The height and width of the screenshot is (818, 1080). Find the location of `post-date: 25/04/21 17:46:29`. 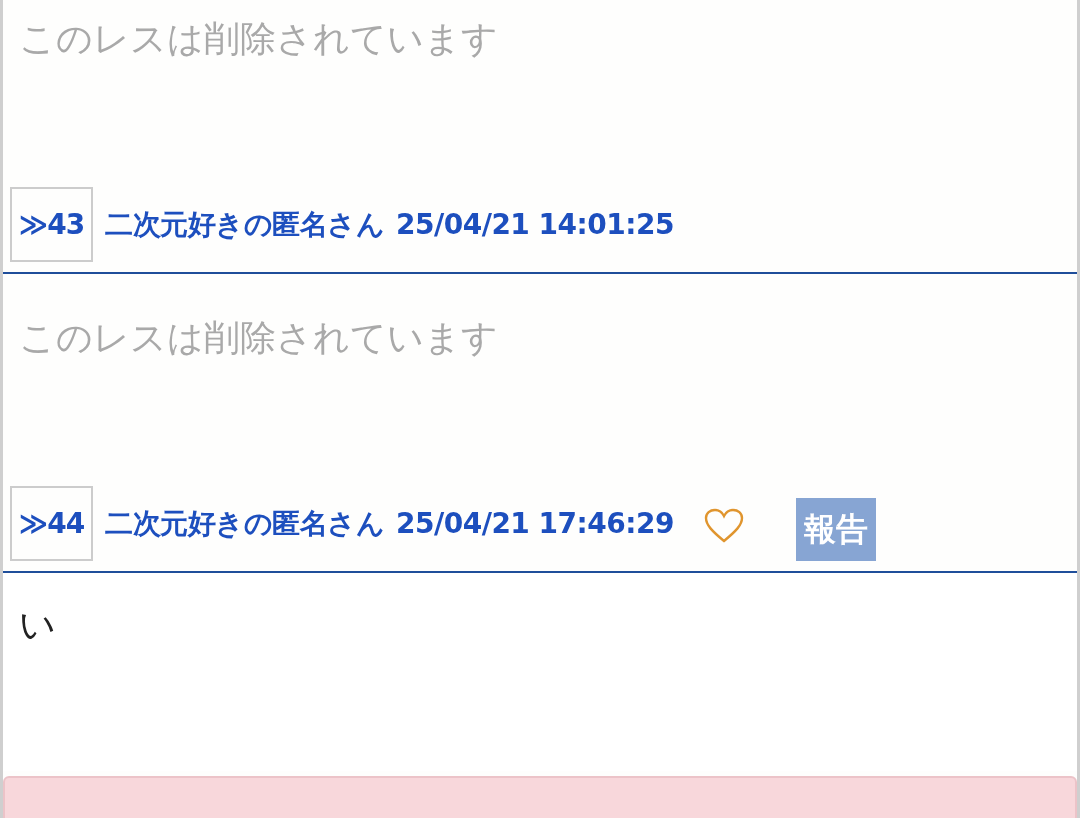

post-date: 25/04/21 17:46:29 is located at coordinates (535, 523).